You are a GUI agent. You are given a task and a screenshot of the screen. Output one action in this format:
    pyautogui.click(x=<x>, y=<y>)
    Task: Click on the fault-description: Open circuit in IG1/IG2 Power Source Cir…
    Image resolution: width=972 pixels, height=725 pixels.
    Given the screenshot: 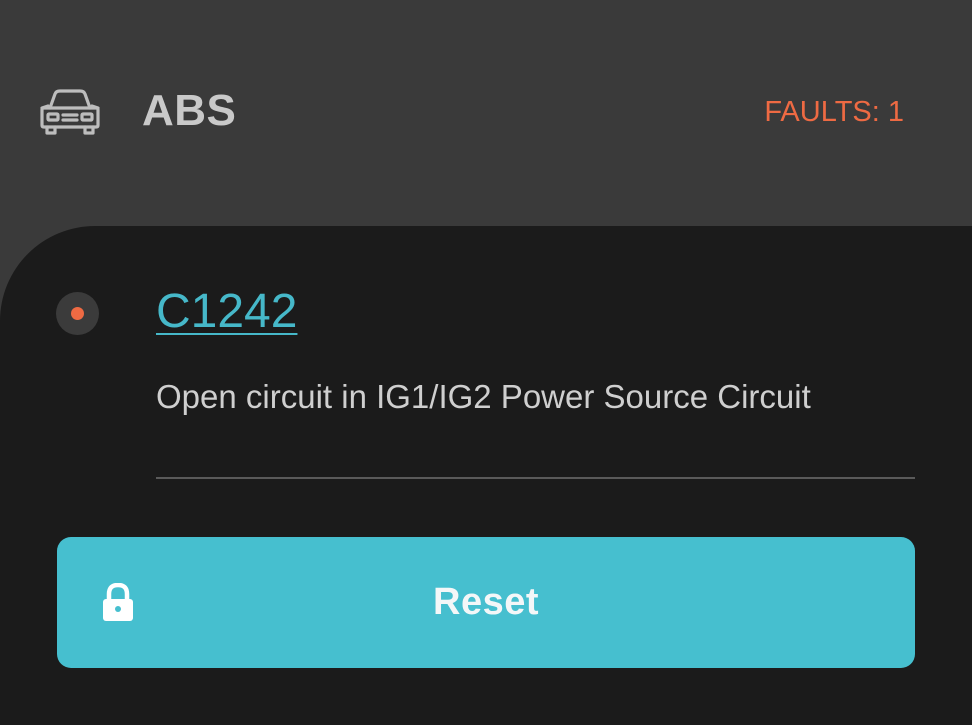 What is the action you would take?
    pyautogui.click(x=483, y=396)
    